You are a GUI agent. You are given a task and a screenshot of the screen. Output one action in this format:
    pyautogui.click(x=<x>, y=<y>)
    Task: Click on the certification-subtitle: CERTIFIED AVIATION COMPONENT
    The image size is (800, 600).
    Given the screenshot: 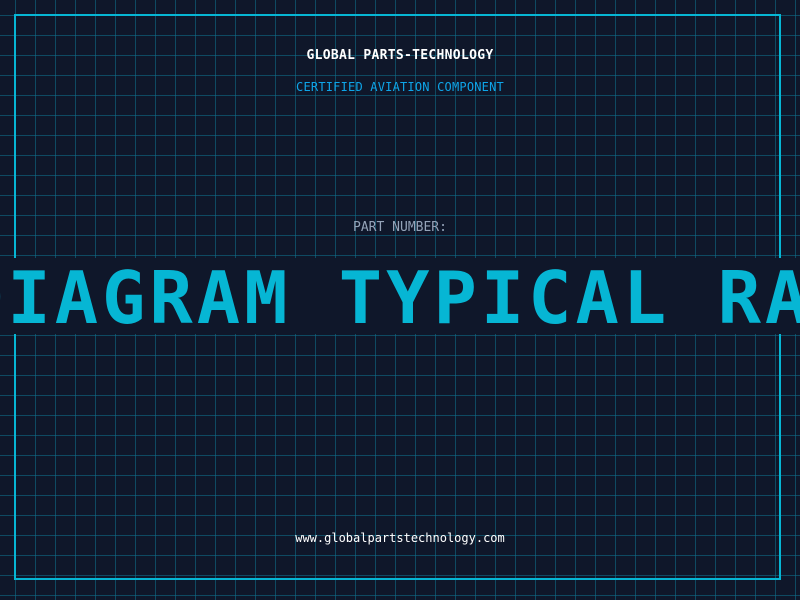 What is the action you would take?
    pyautogui.click(x=400, y=87)
    